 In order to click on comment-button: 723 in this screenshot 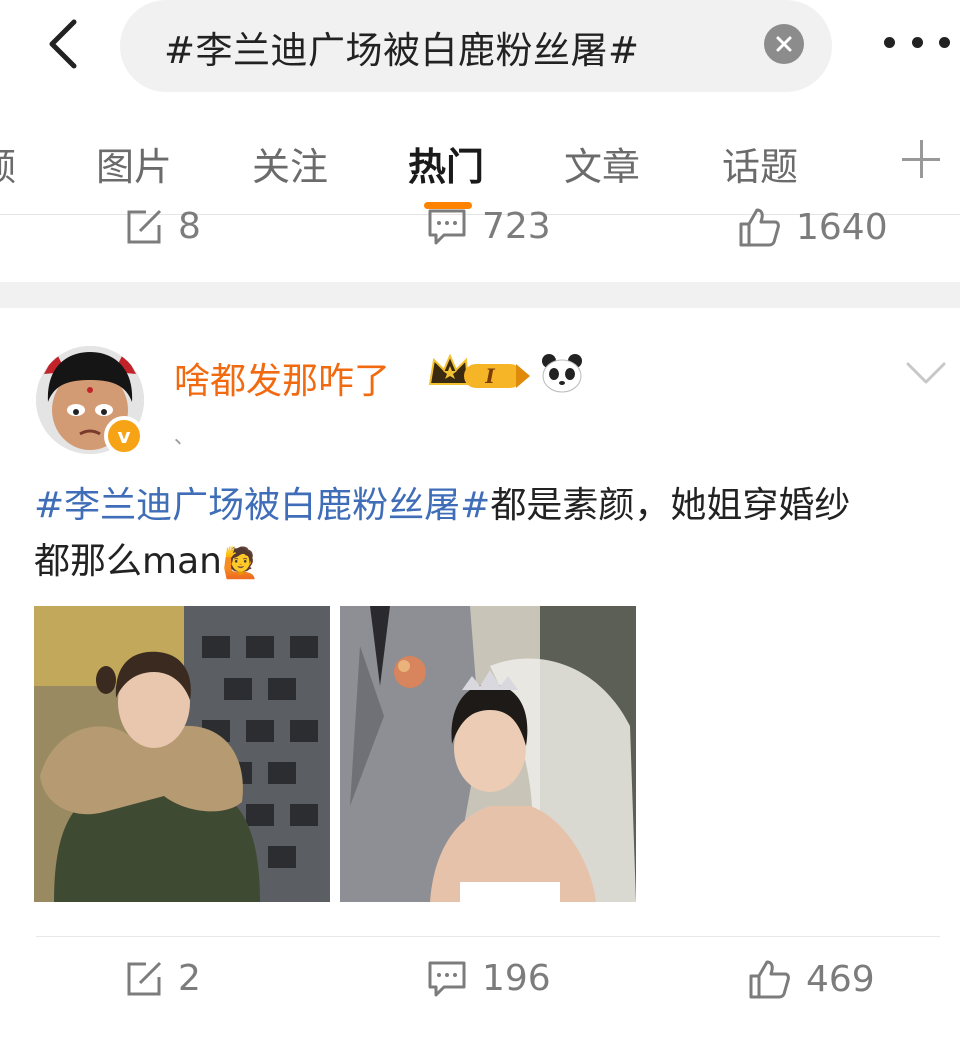, I will do `click(488, 226)`.